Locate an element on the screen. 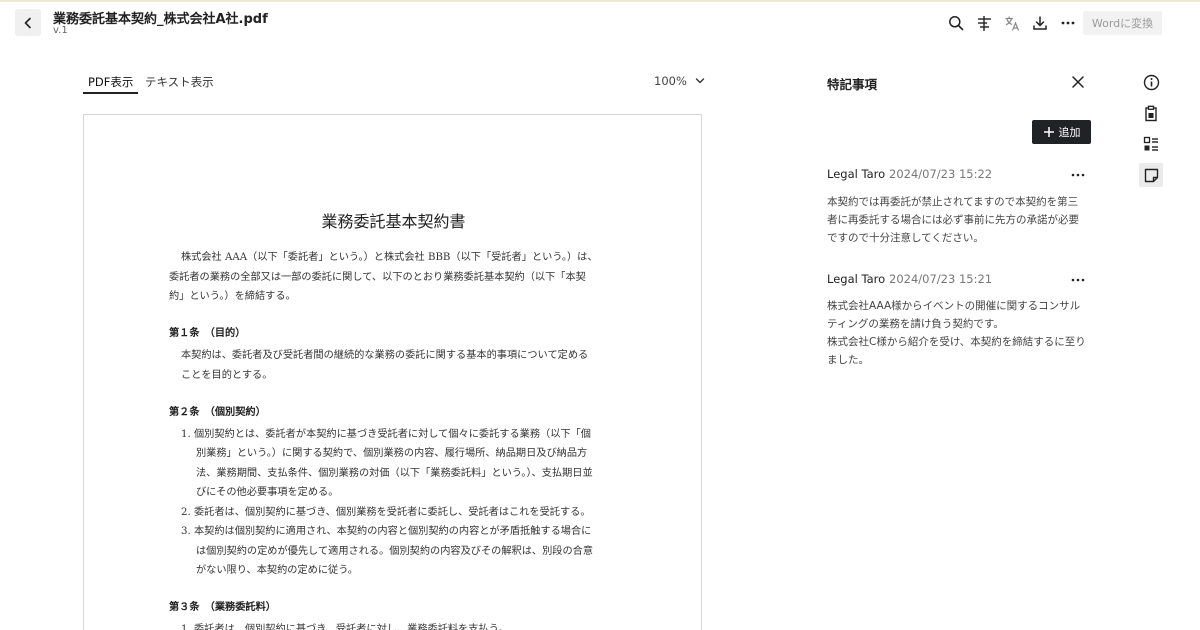 The image size is (1200, 630). layout-list-icon is located at coordinates (1150, 143).